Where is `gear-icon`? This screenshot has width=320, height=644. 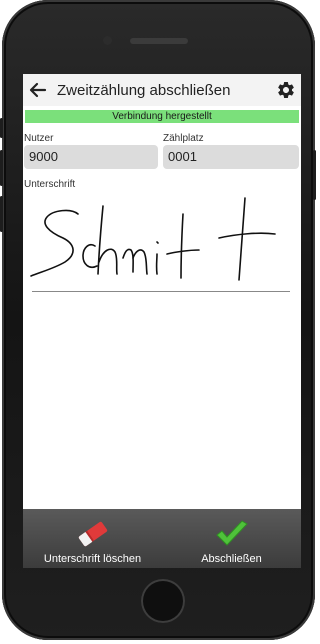 gear-icon is located at coordinates (286, 90).